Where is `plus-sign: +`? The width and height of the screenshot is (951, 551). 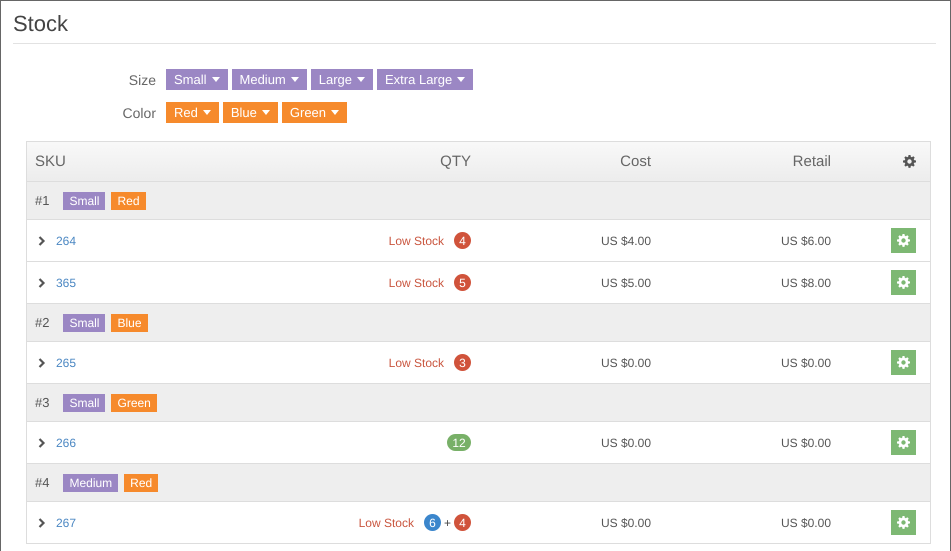
plus-sign: + is located at coordinates (447, 523).